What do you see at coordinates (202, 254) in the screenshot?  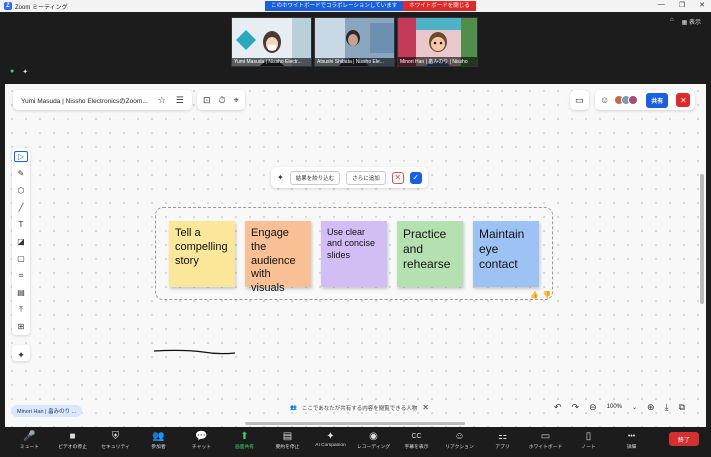 I see `sticky-note: Tell a compelling story` at bounding box center [202, 254].